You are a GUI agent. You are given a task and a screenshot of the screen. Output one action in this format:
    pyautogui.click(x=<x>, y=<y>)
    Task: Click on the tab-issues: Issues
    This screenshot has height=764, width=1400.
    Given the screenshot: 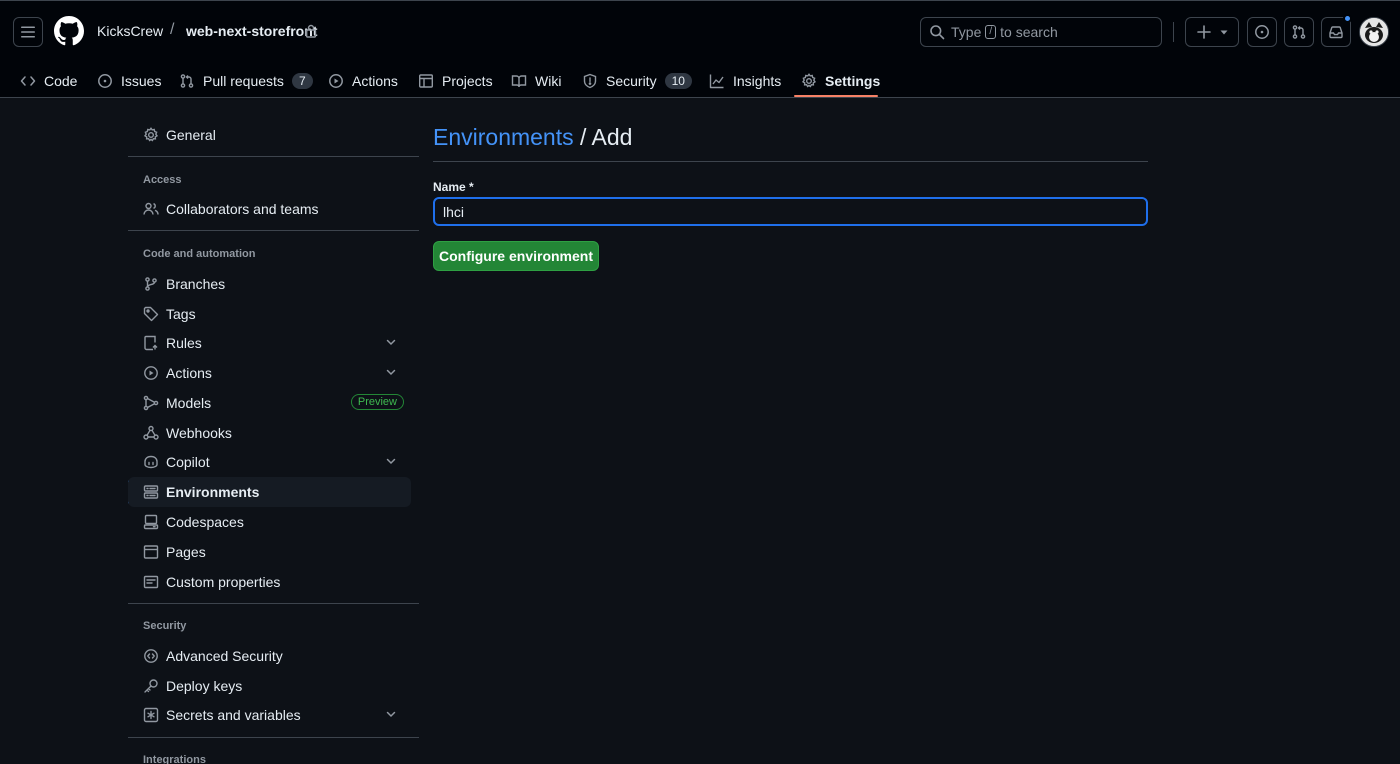 What is the action you would take?
    pyautogui.click(x=129, y=81)
    